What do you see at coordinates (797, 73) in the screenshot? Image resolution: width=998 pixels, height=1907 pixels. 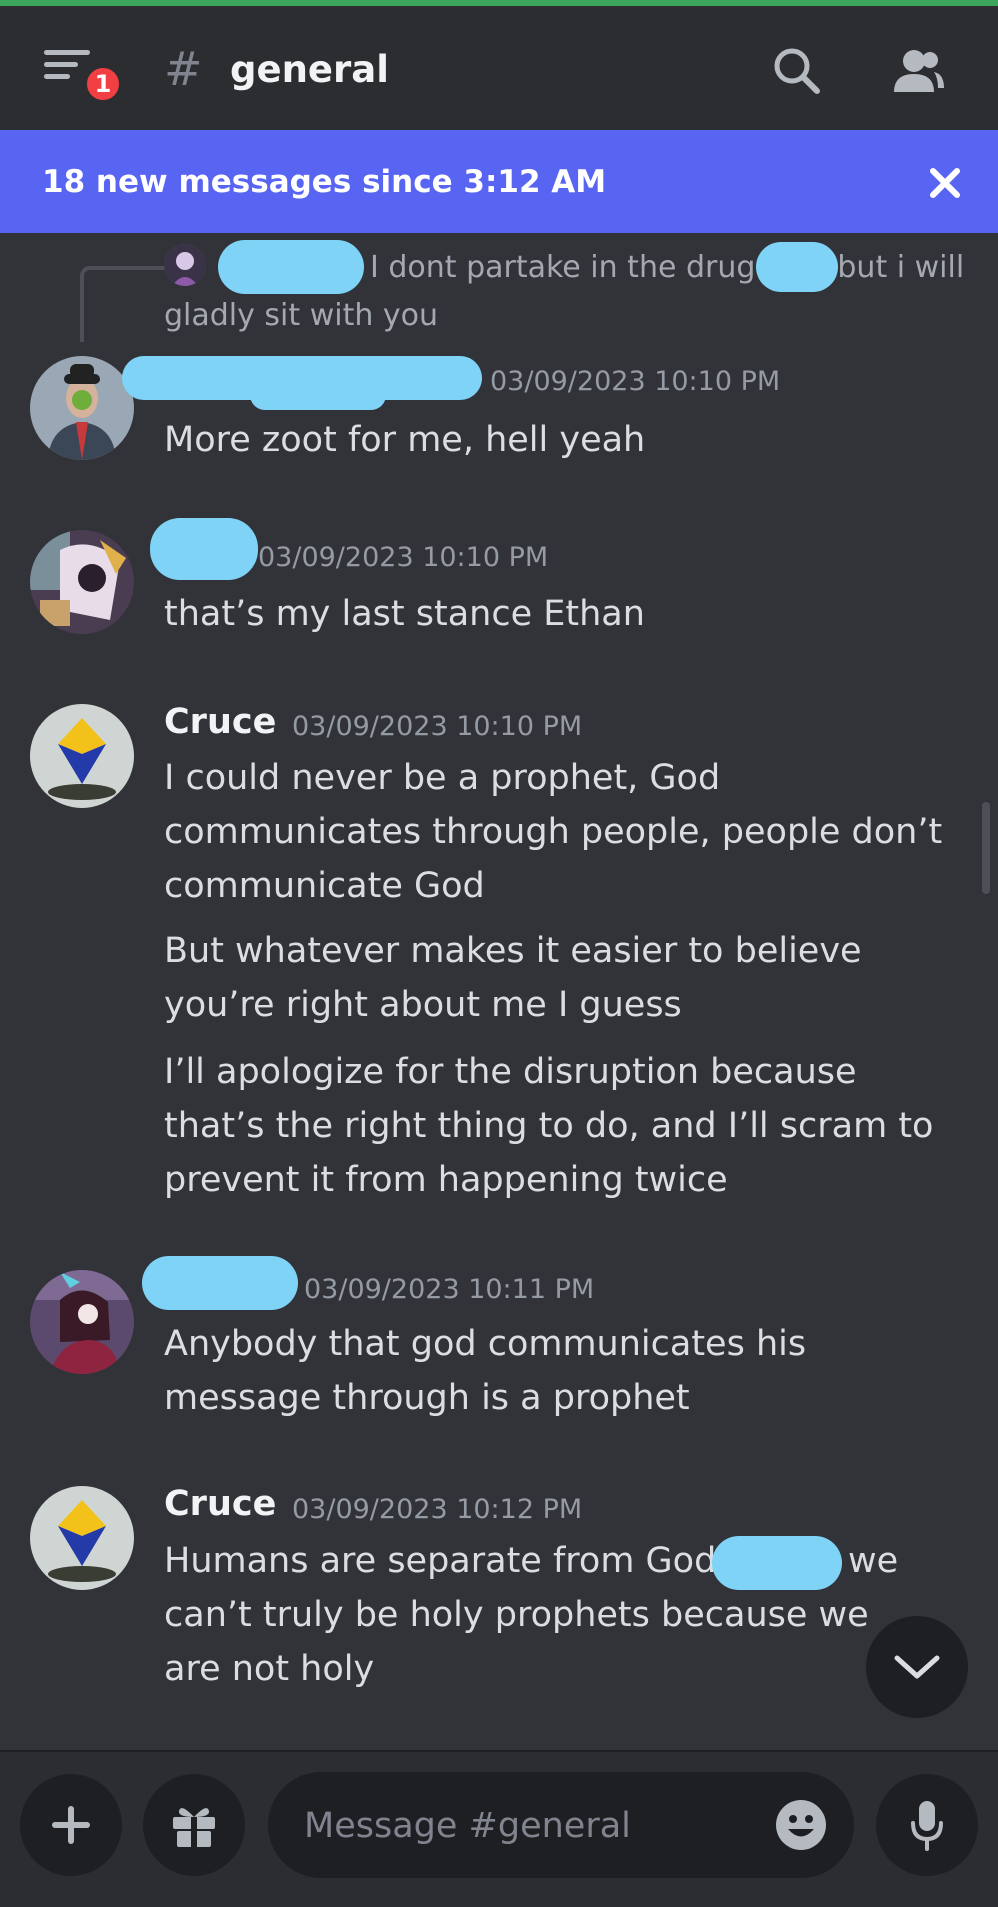 I see `search-icon` at bounding box center [797, 73].